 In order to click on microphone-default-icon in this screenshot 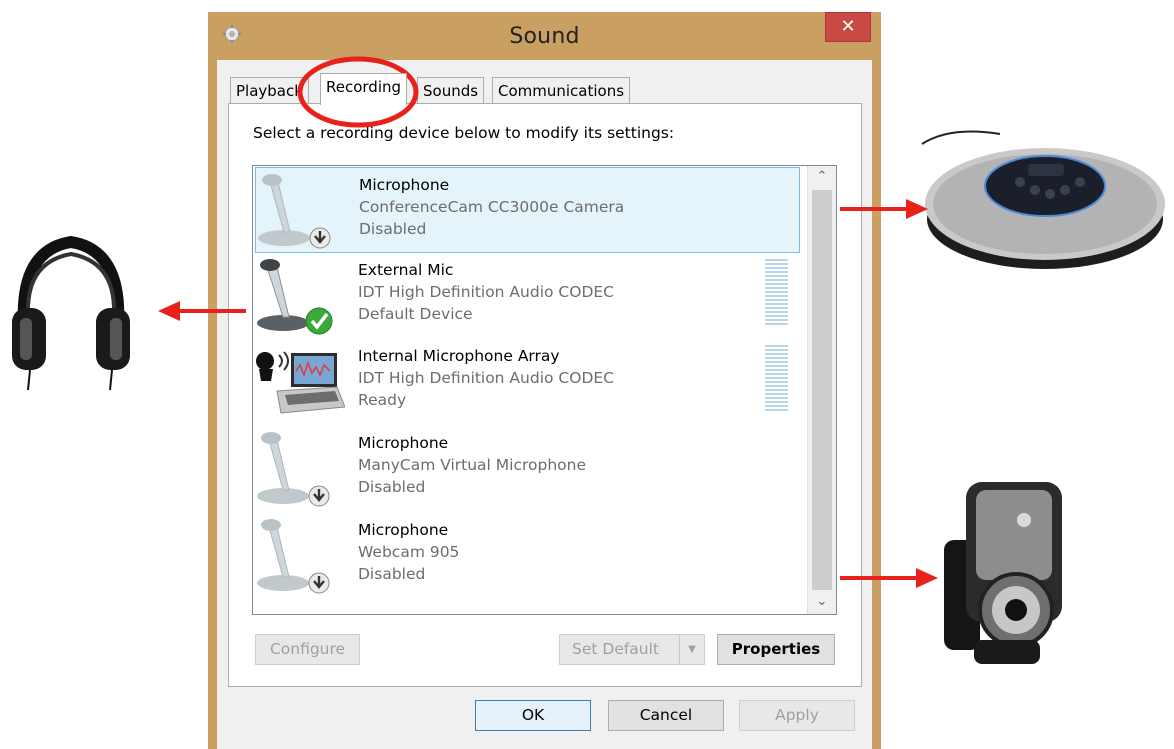, I will do `click(295, 297)`.